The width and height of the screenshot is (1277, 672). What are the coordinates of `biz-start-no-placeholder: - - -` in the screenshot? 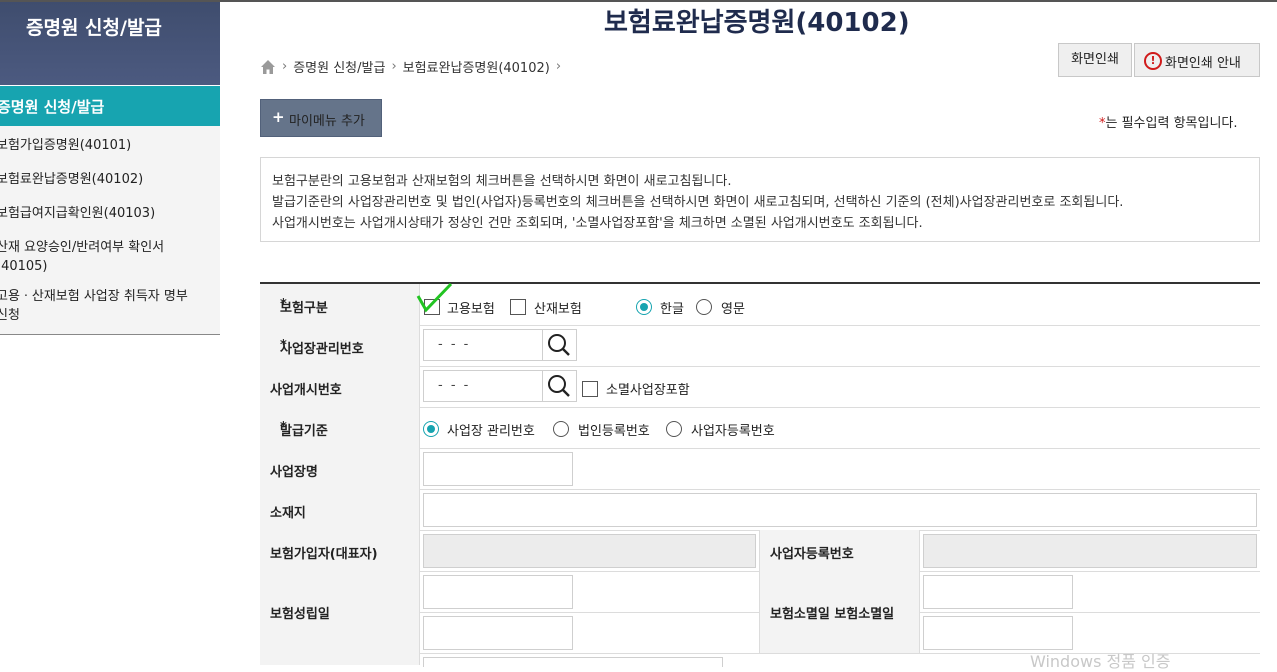 It's located at (454, 385).